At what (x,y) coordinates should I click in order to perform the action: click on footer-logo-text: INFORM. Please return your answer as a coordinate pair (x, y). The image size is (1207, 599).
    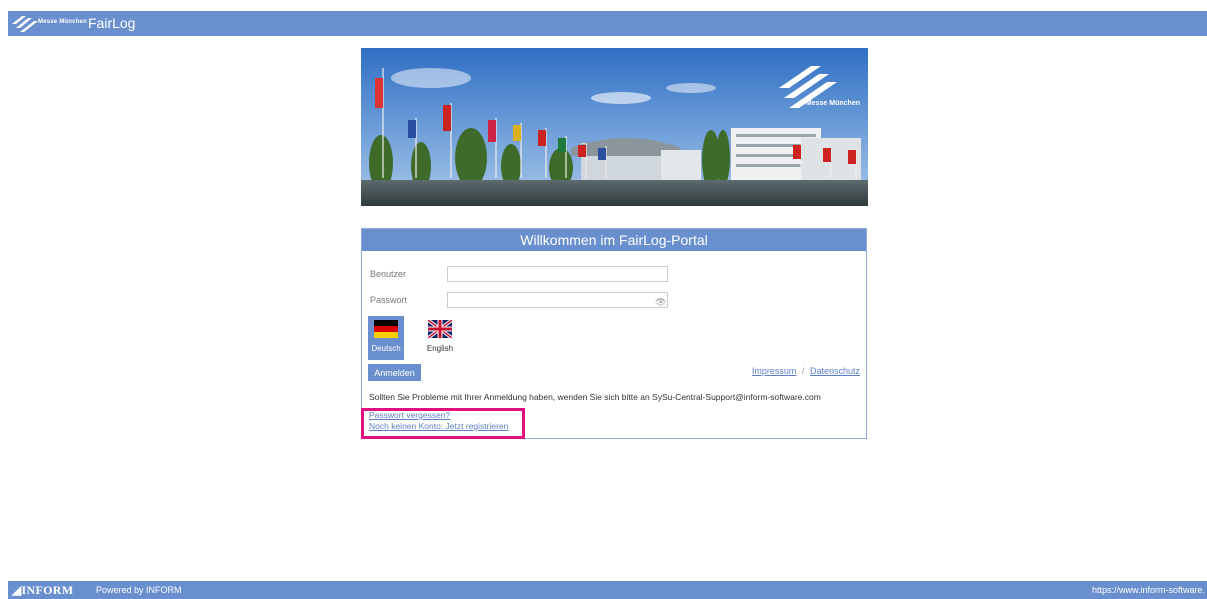
    Looking at the image, I should click on (47, 590).